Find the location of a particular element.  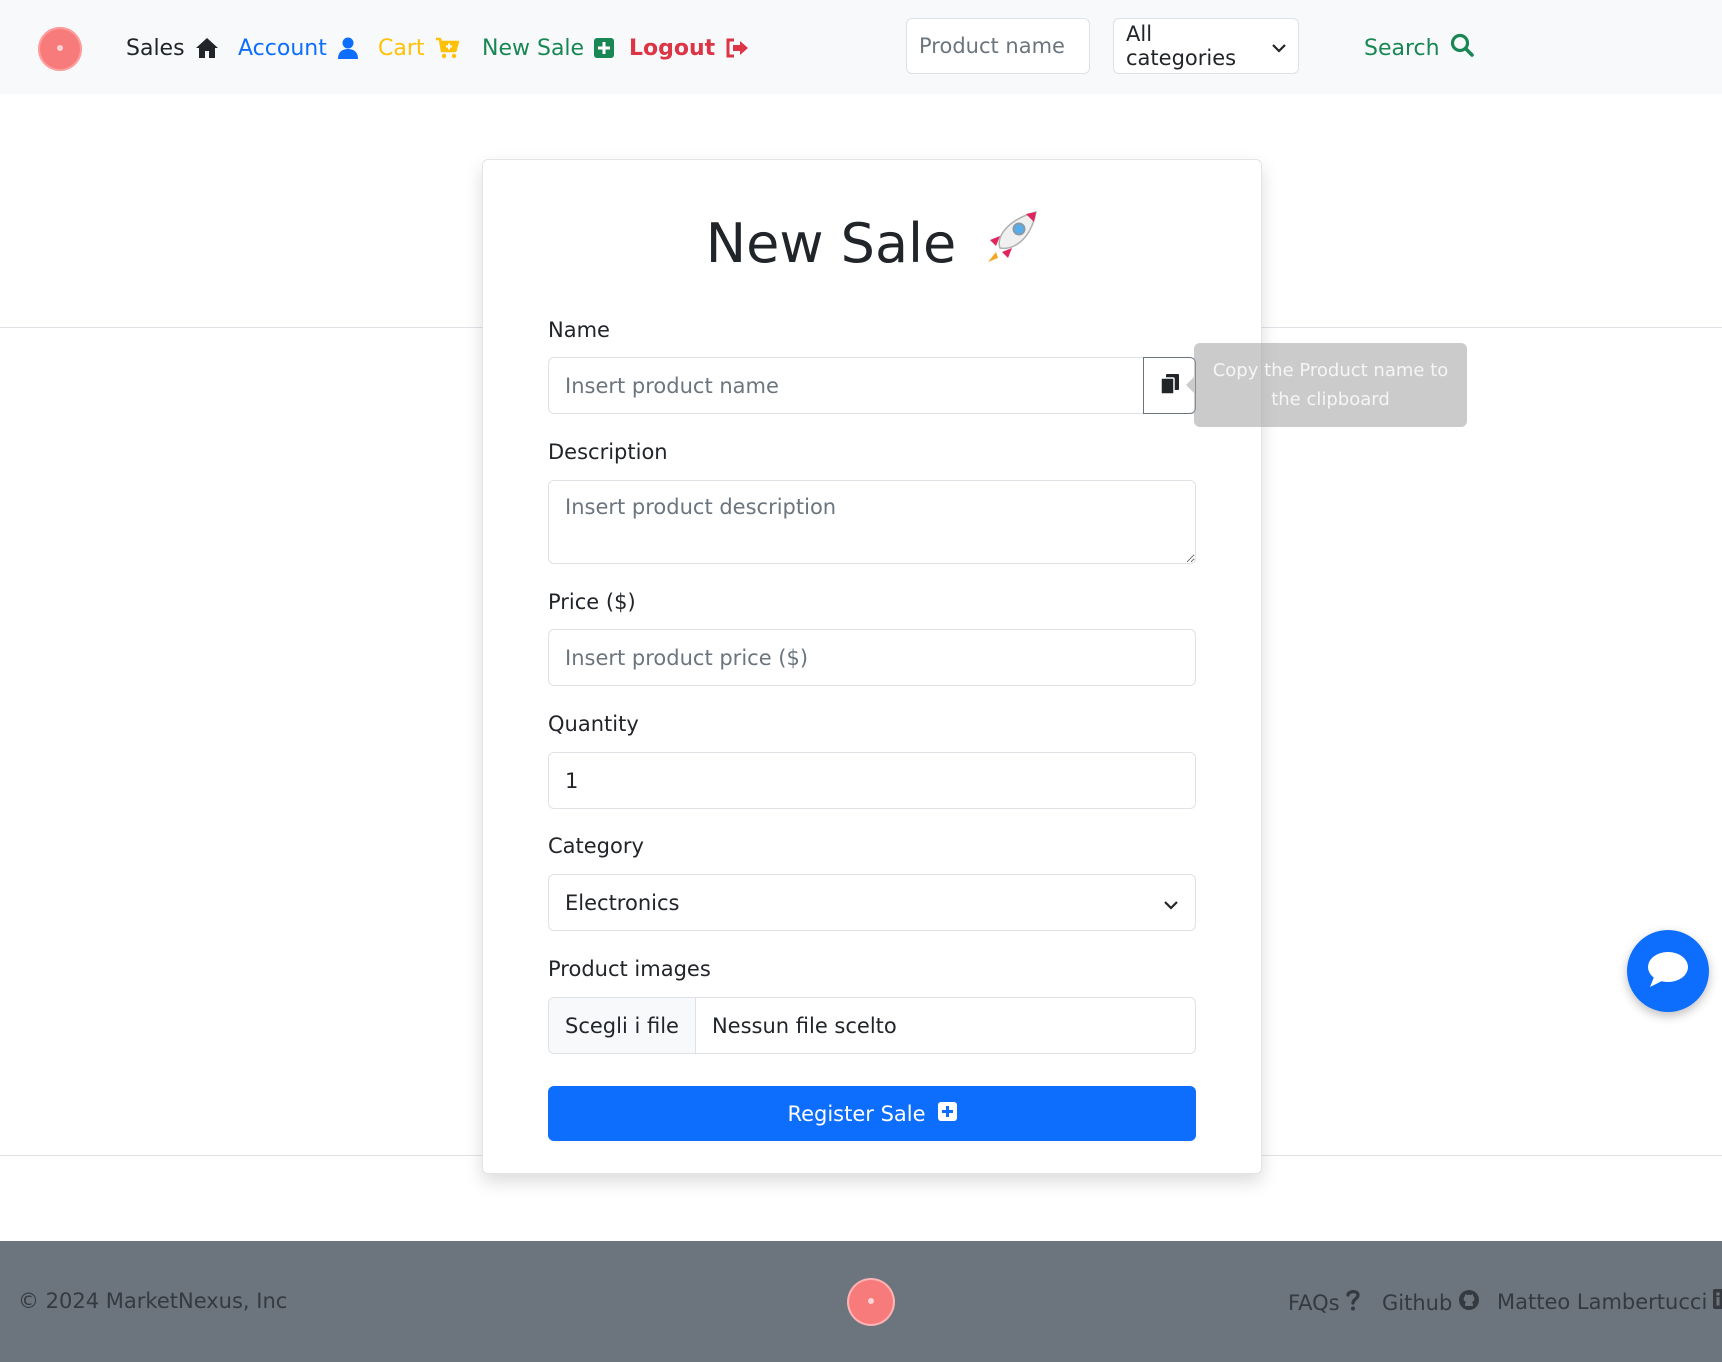

nav-account-label: Account is located at coordinates (282, 48).